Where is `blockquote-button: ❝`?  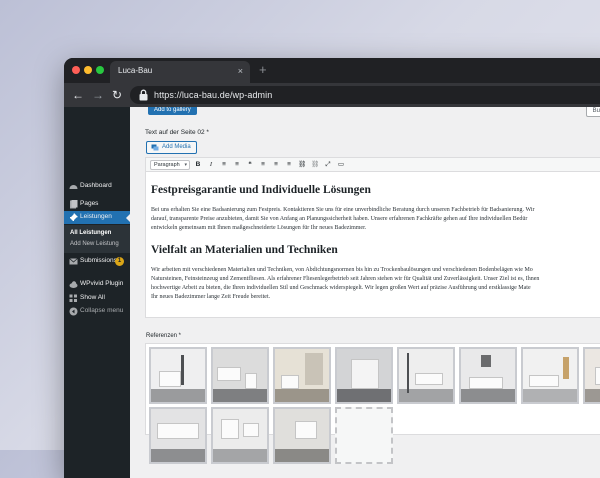 blockquote-button: ❝ is located at coordinates (250, 164).